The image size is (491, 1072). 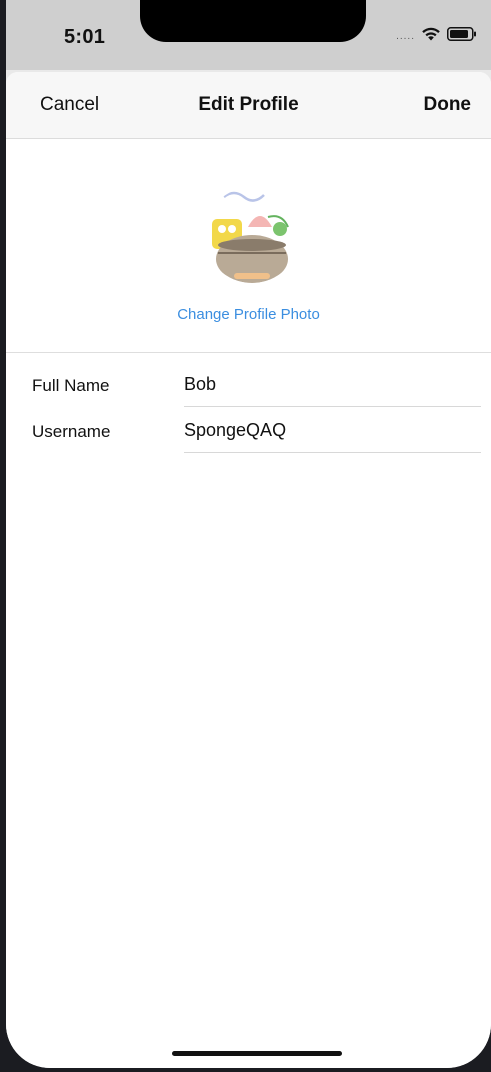 I want to click on form-row-username: Username, so click(x=248, y=431).